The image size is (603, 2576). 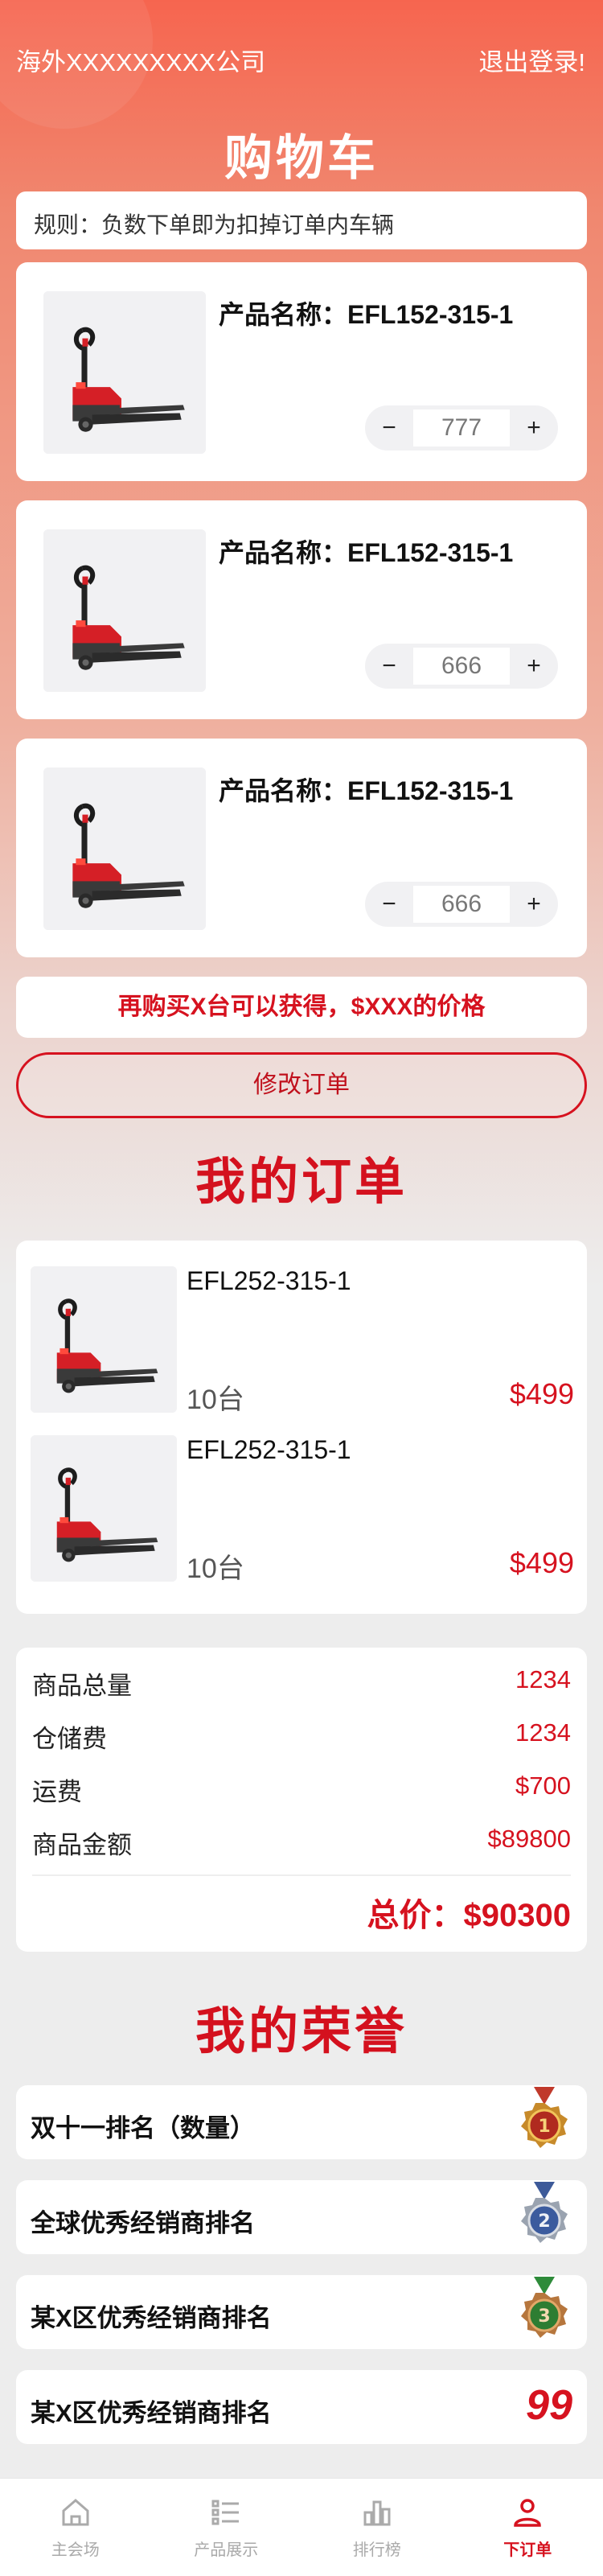 What do you see at coordinates (377, 2513) in the screenshot?
I see `bar-chart-icon` at bounding box center [377, 2513].